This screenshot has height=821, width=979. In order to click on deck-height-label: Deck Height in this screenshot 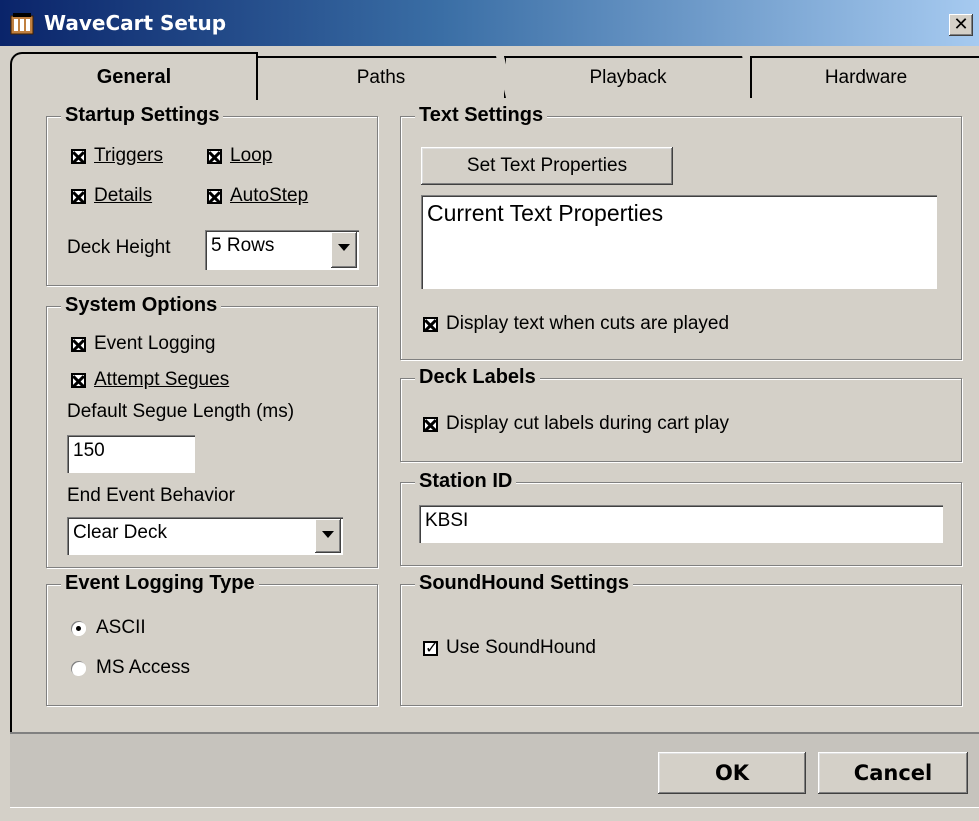, I will do `click(119, 247)`.